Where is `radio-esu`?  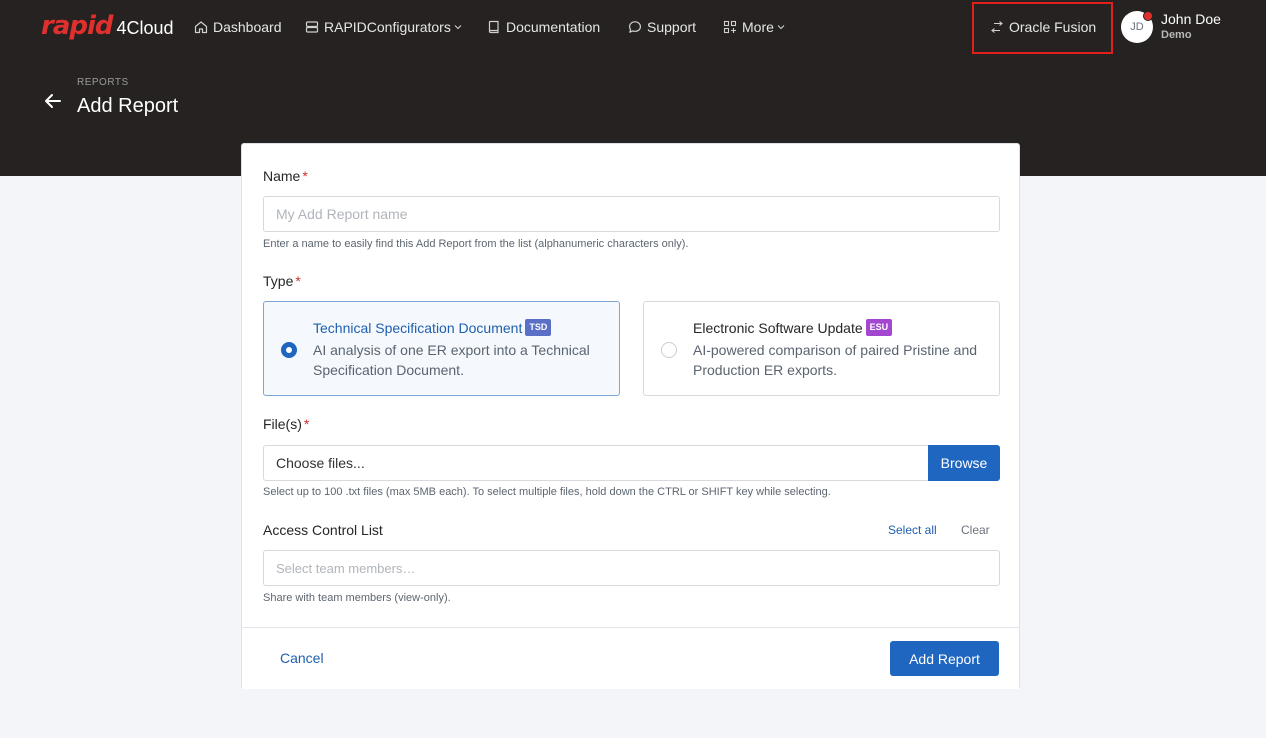
radio-esu is located at coordinates (669, 350).